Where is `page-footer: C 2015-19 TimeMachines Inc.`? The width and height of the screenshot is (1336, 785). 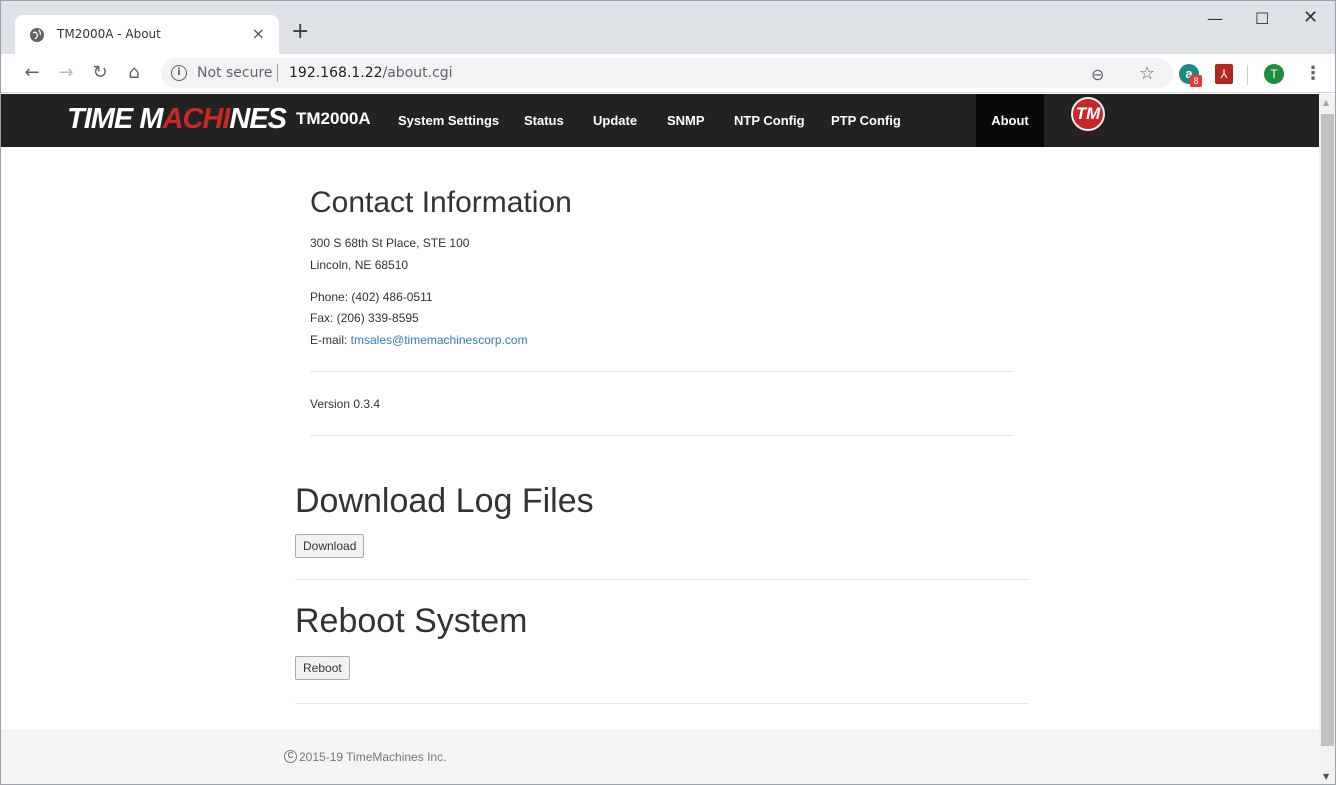 page-footer: C 2015-19 TimeMachines Inc. is located at coordinates (660, 756).